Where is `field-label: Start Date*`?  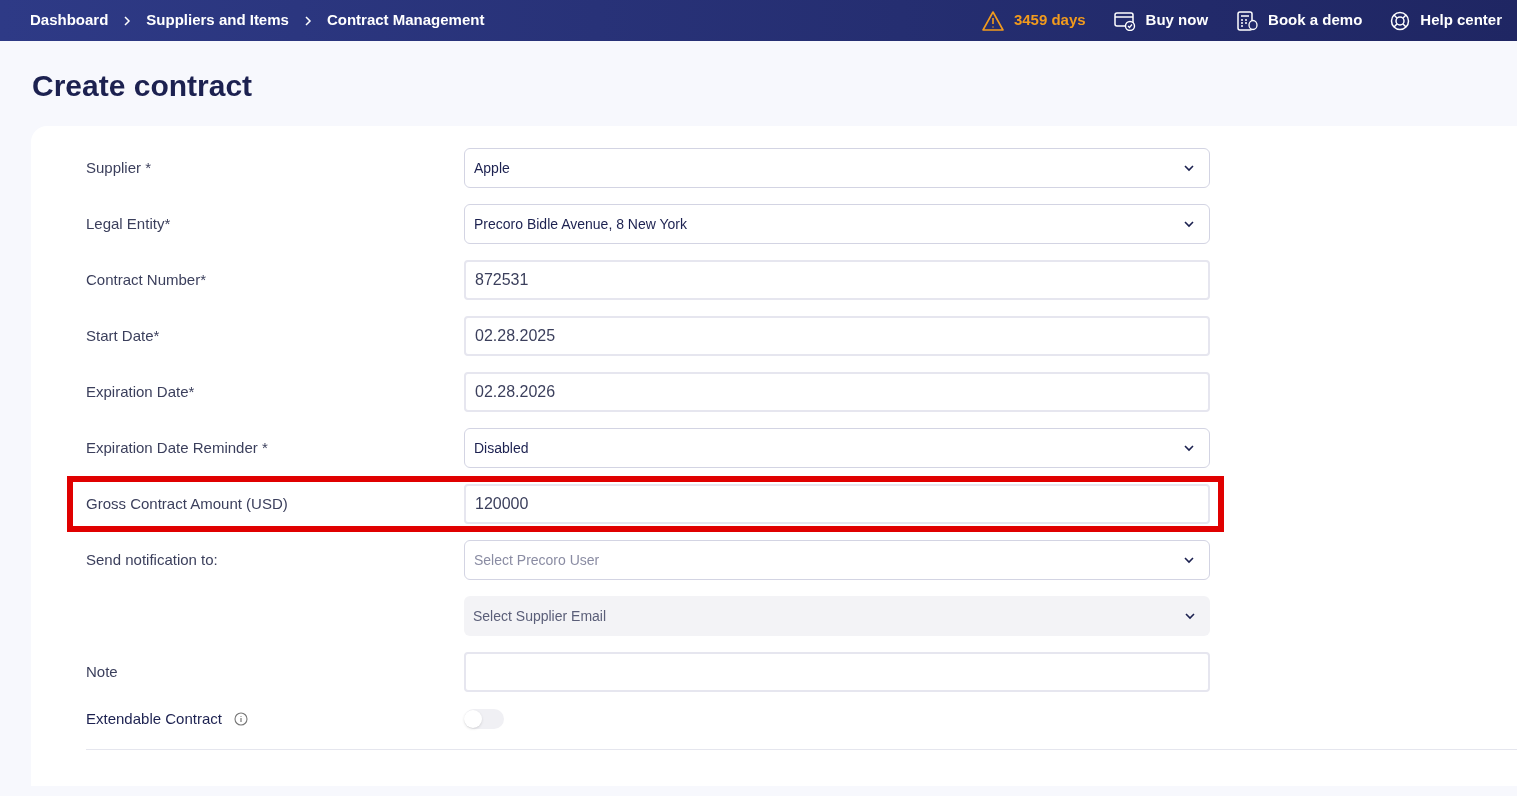 field-label: Start Date* is located at coordinates (123, 335).